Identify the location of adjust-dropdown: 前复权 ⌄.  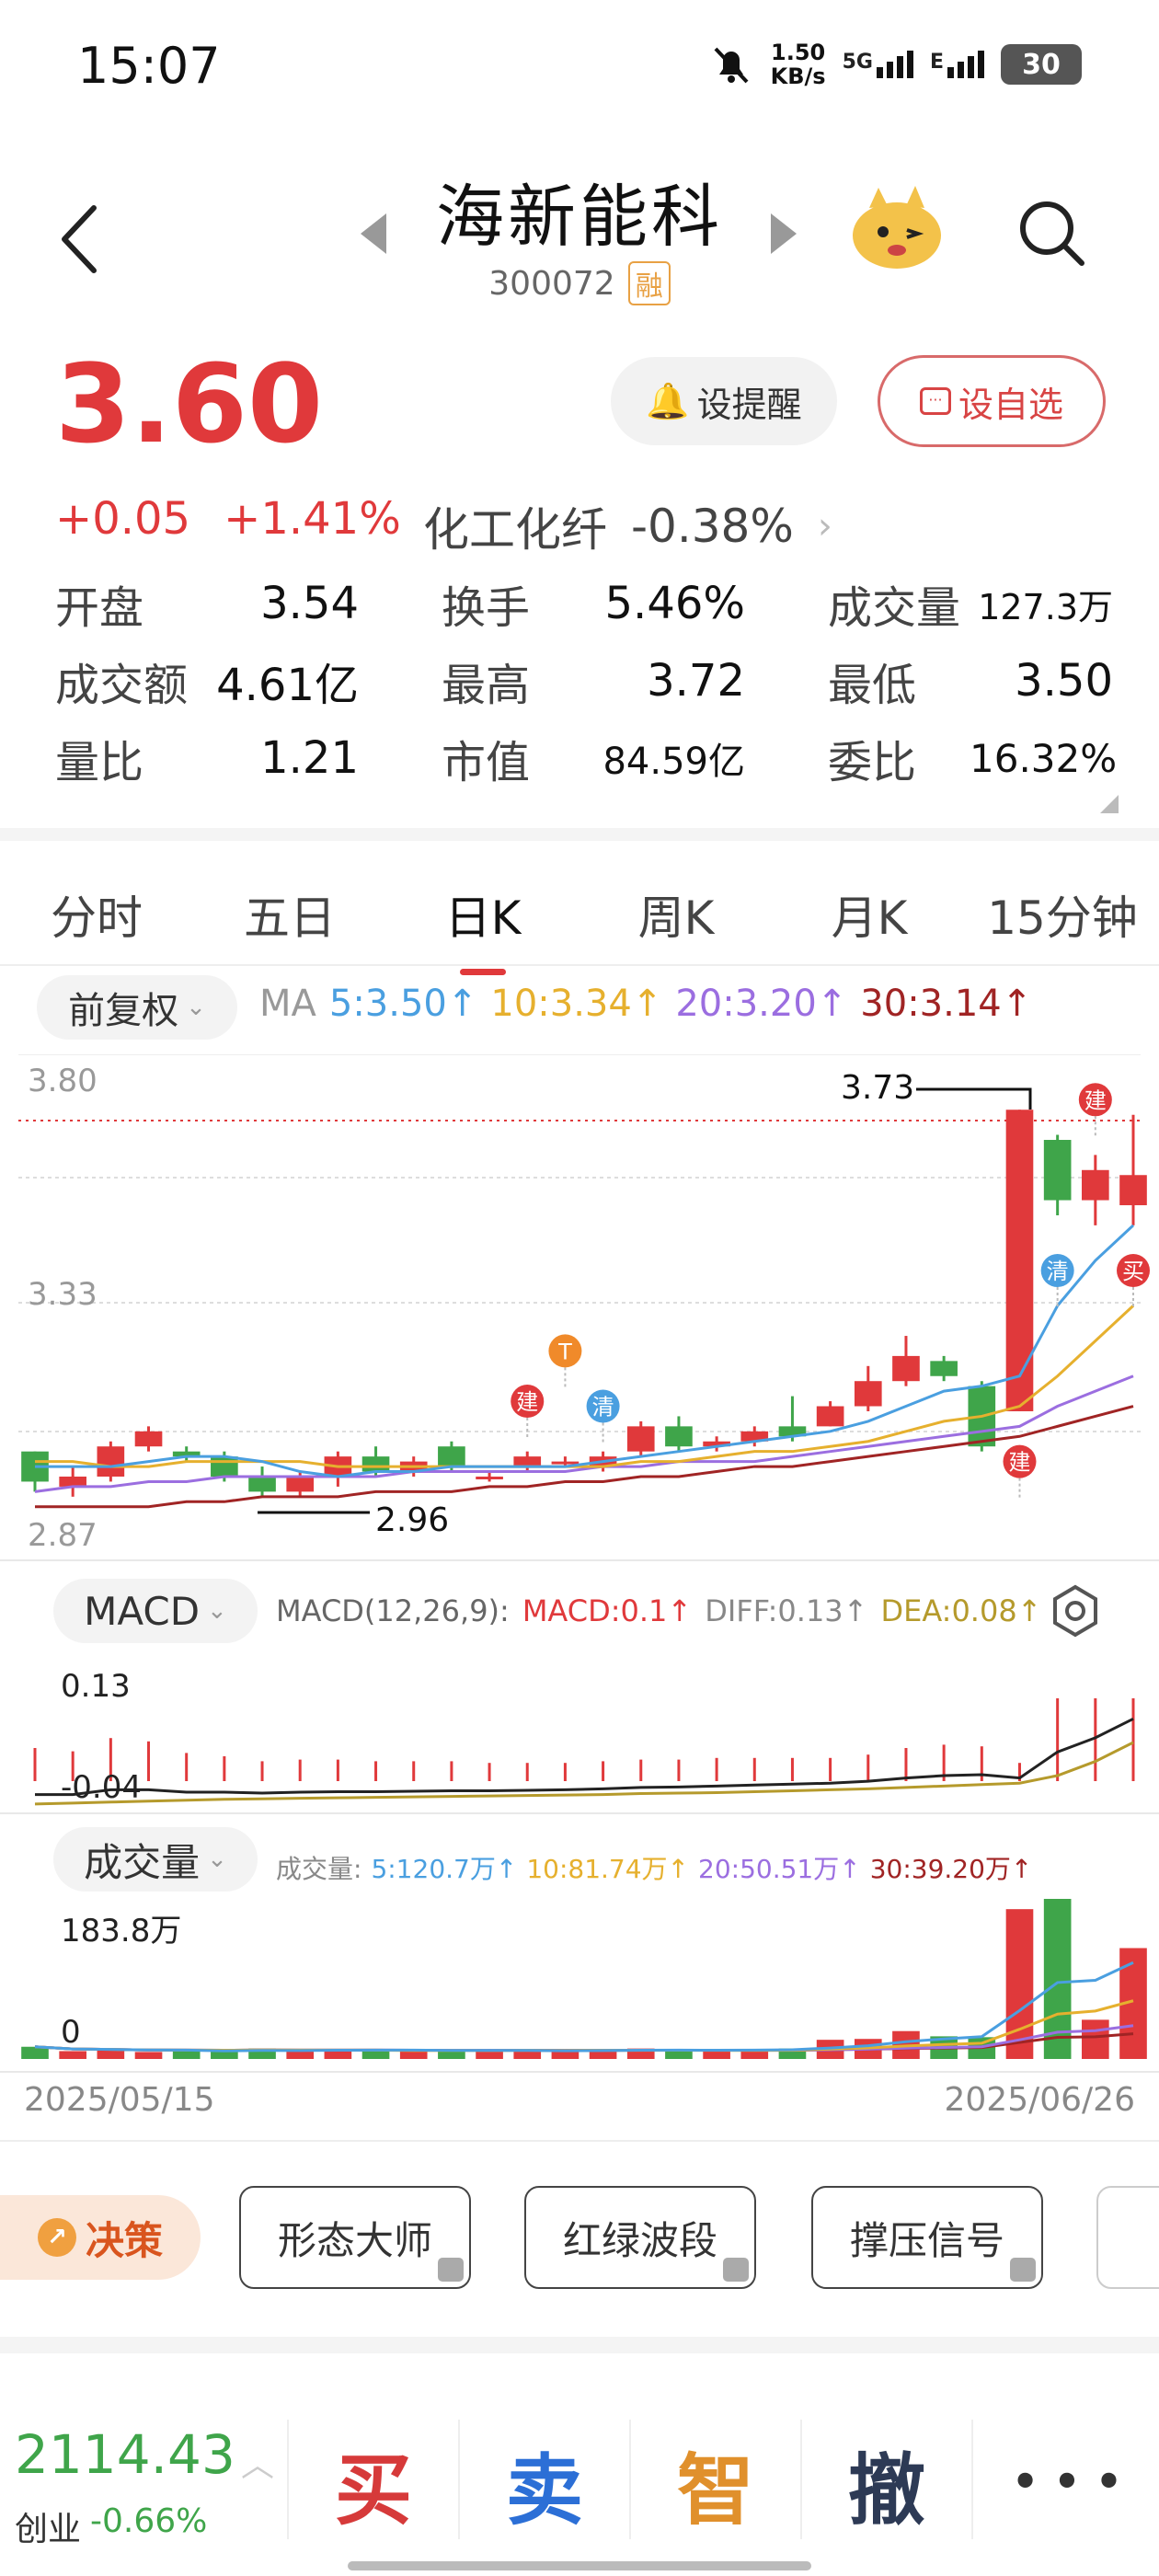
(137, 1007).